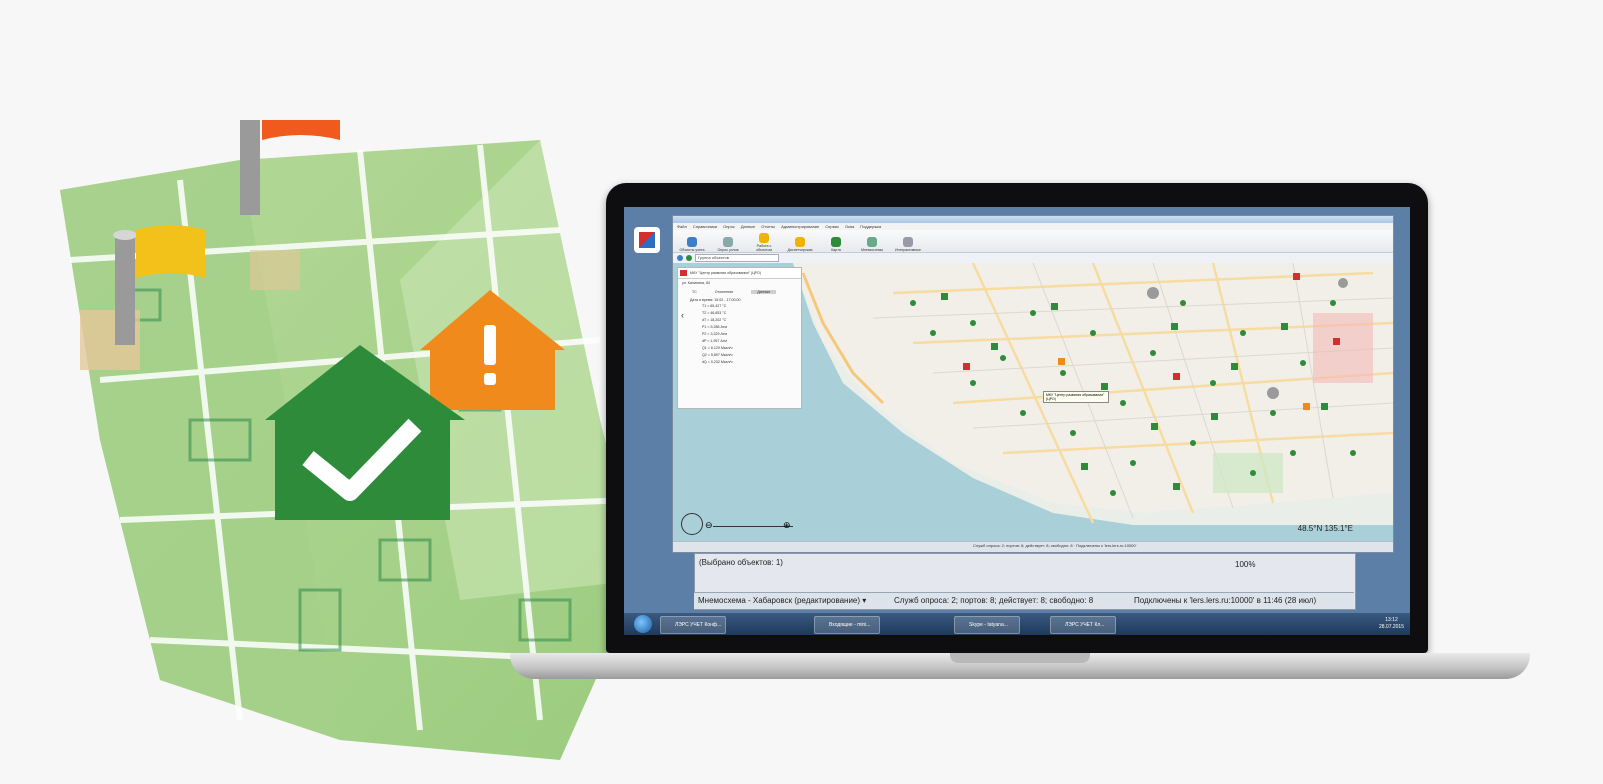 The width and height of the screenshot is (1603, 784). I want to click on ribbon-button: Карта, so click(836, 244).